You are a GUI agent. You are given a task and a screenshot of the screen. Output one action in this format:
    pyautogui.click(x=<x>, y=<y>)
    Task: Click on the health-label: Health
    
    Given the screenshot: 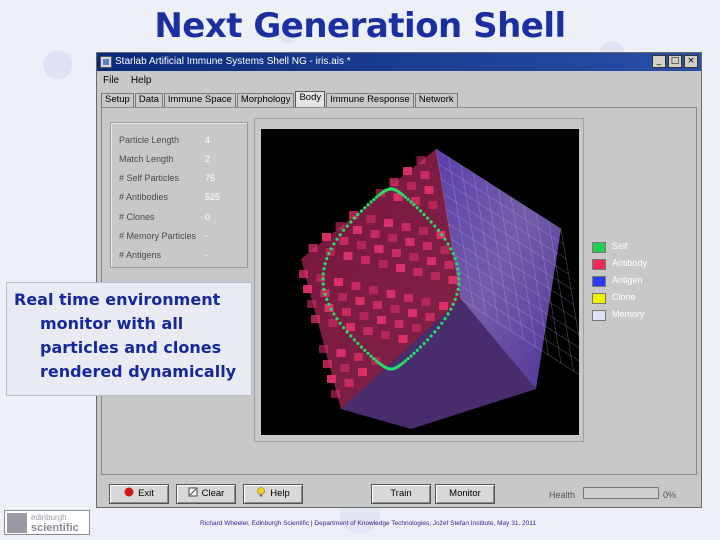 What is the action you would take?
    pyautogui.click(x=562, y=495)
    